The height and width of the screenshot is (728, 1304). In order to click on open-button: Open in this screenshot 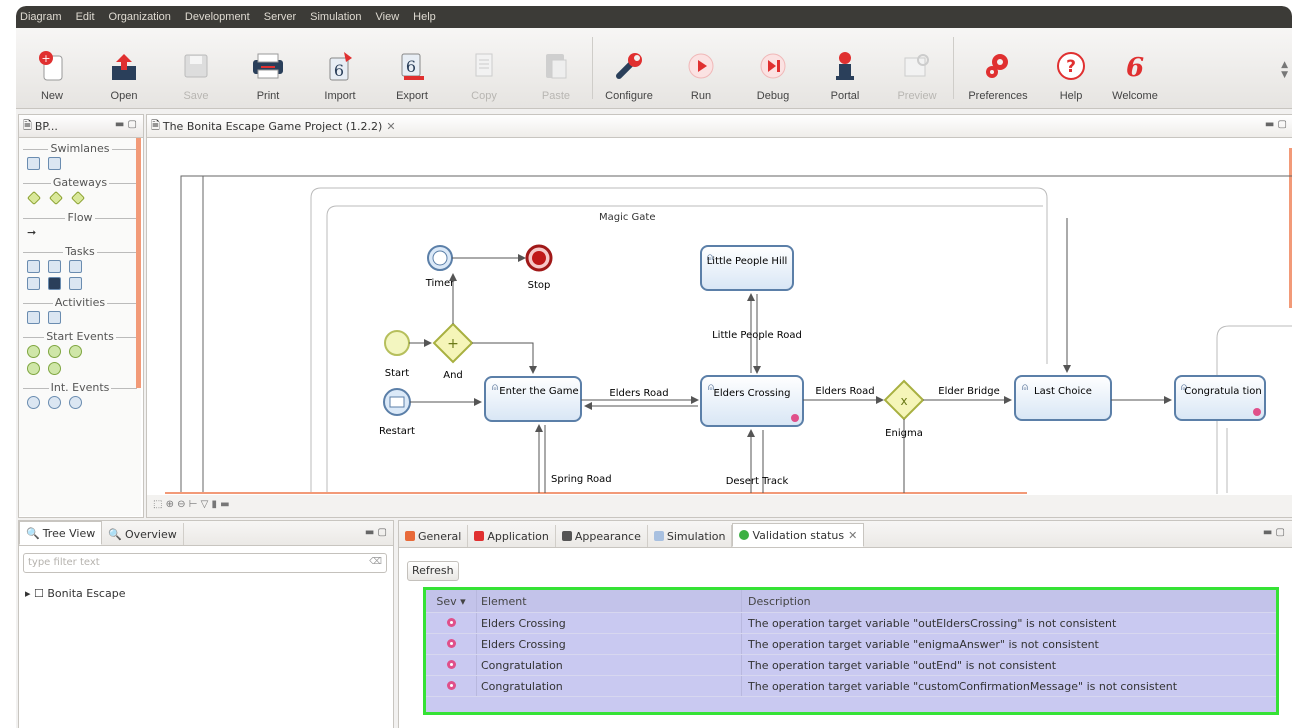, I will do `click(124, 68)`.